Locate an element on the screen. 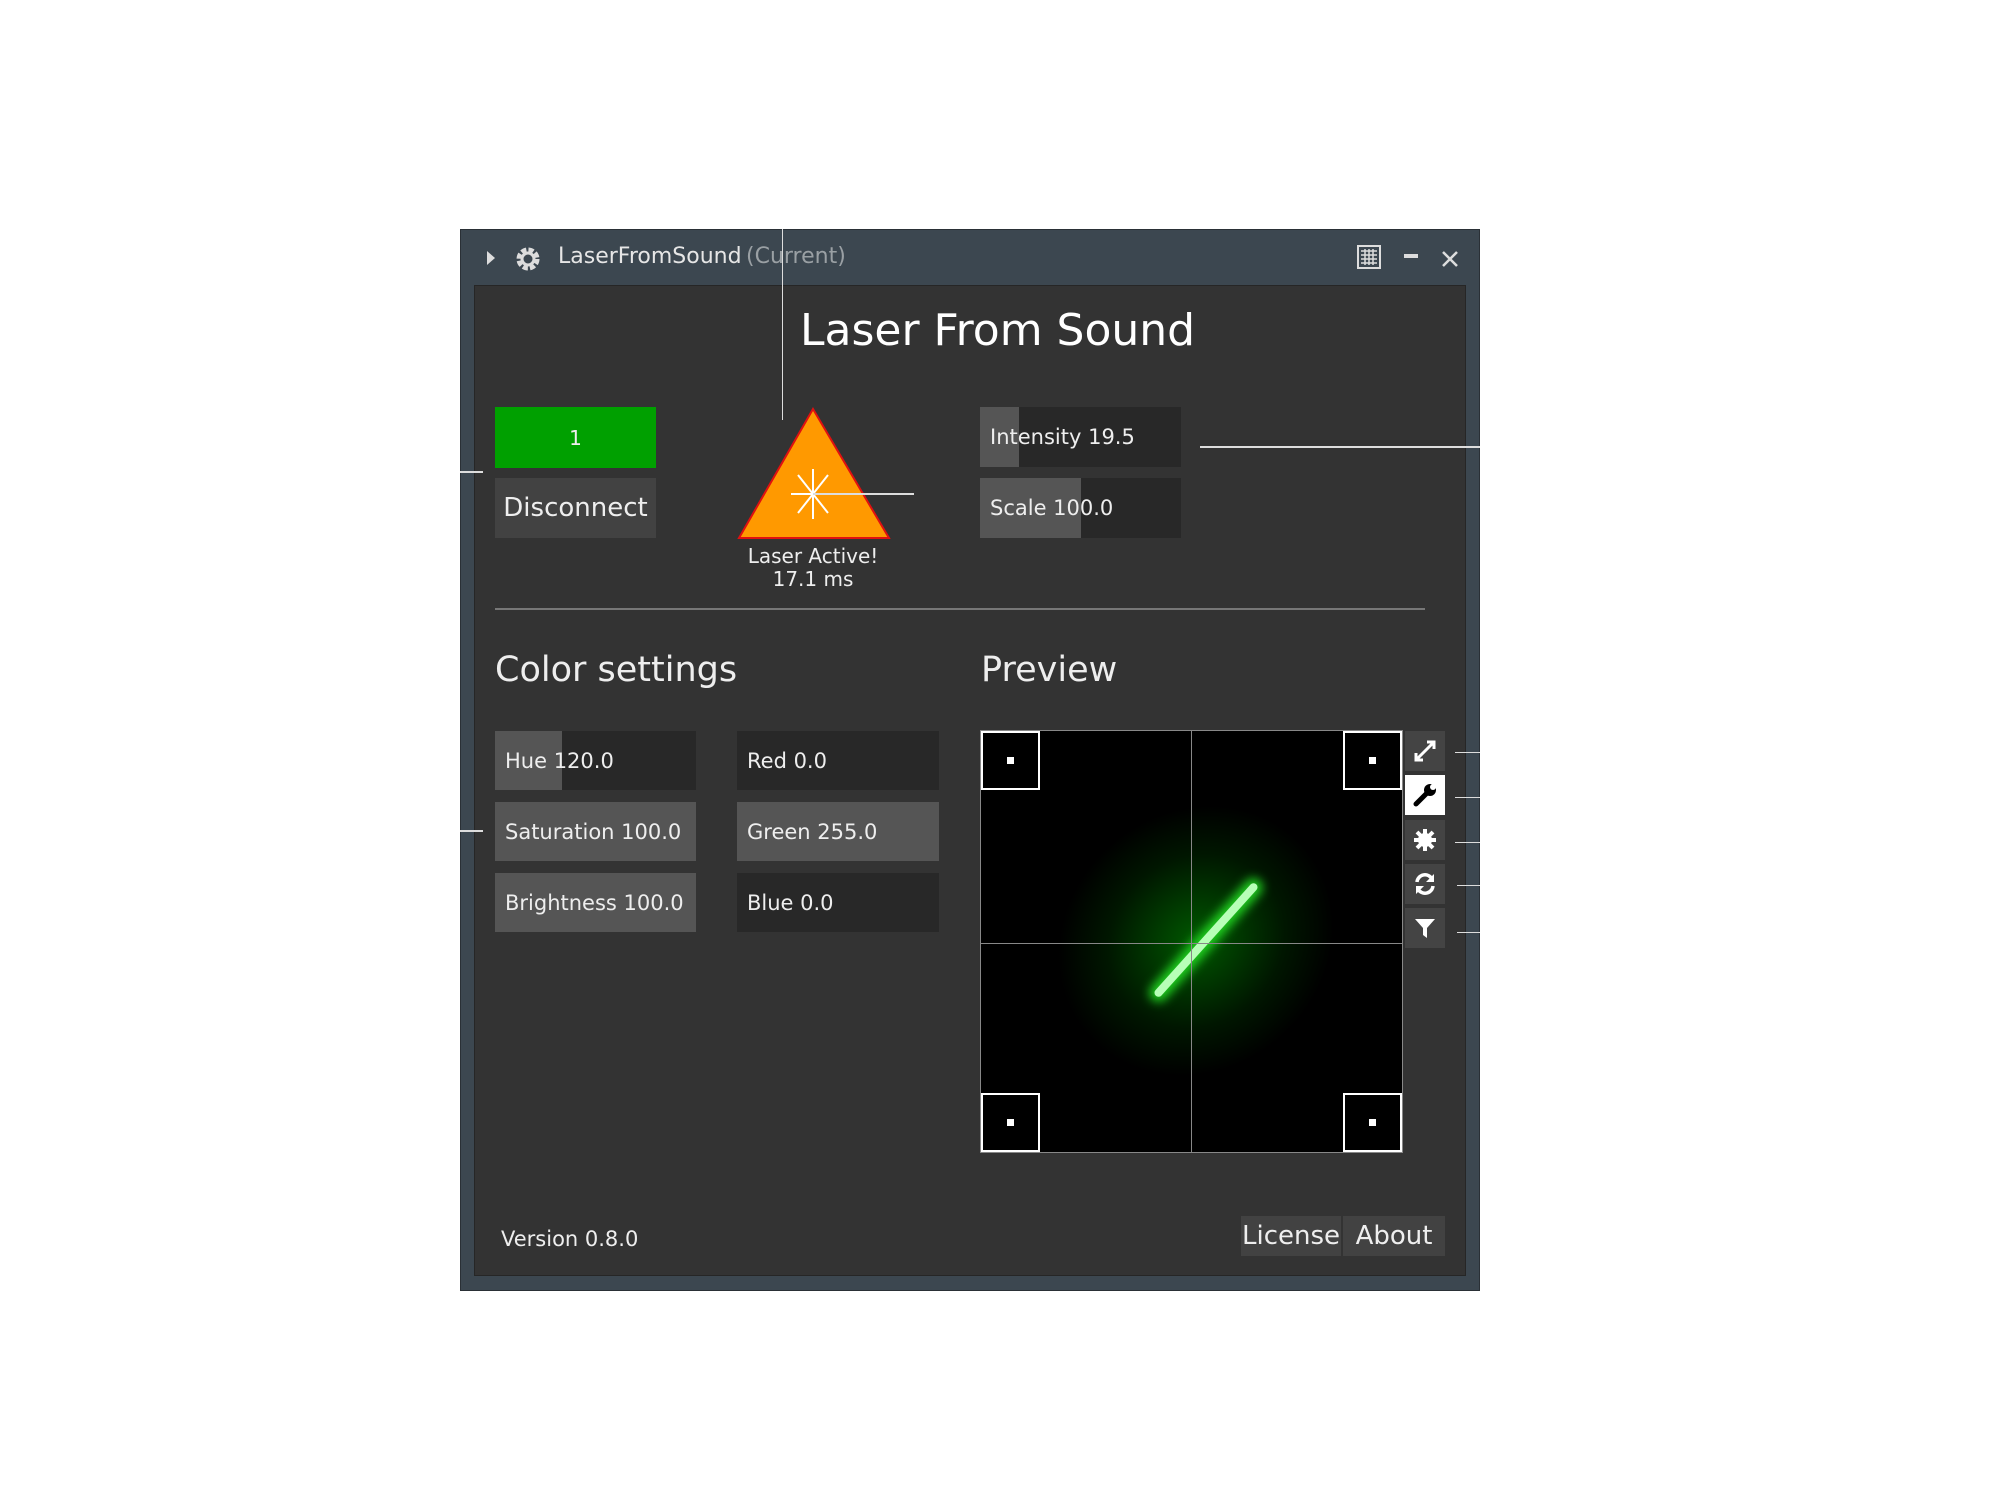 This screenshot has height=1500, width=2000. color-settings-title: Color settings is located at coordinates (616, 670).